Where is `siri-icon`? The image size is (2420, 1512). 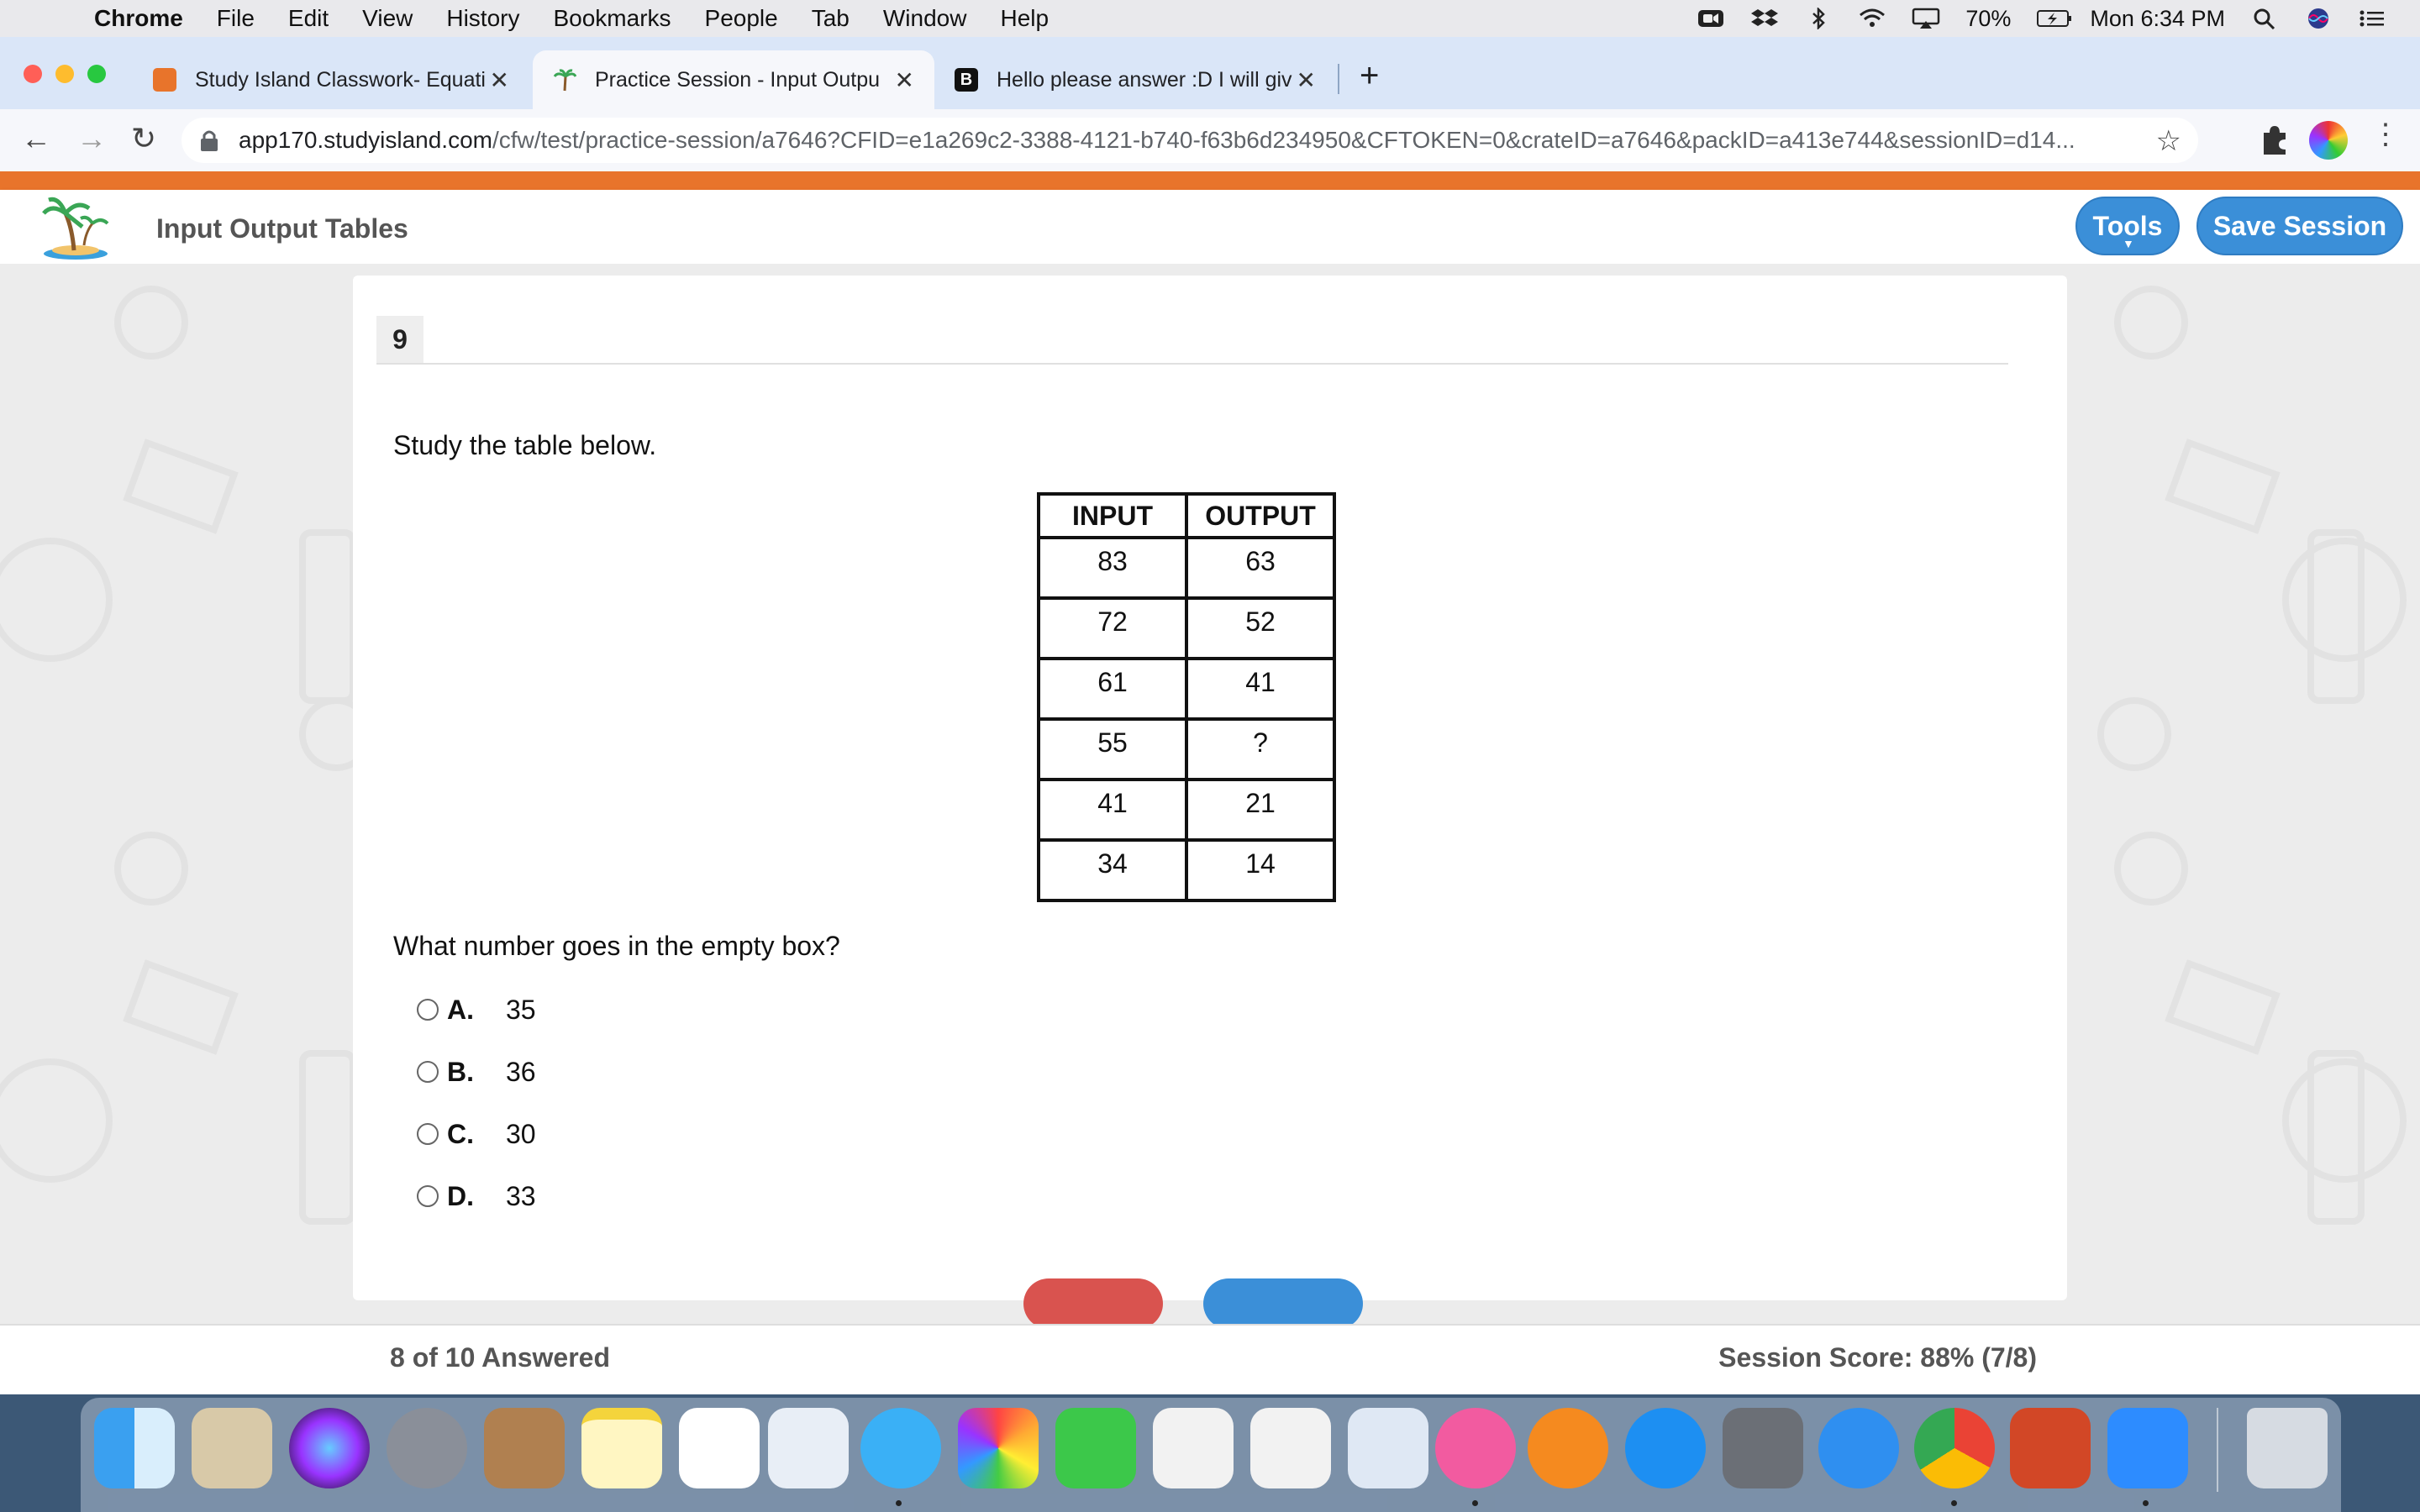 siri-icon is located at coordinates (2318, 18).